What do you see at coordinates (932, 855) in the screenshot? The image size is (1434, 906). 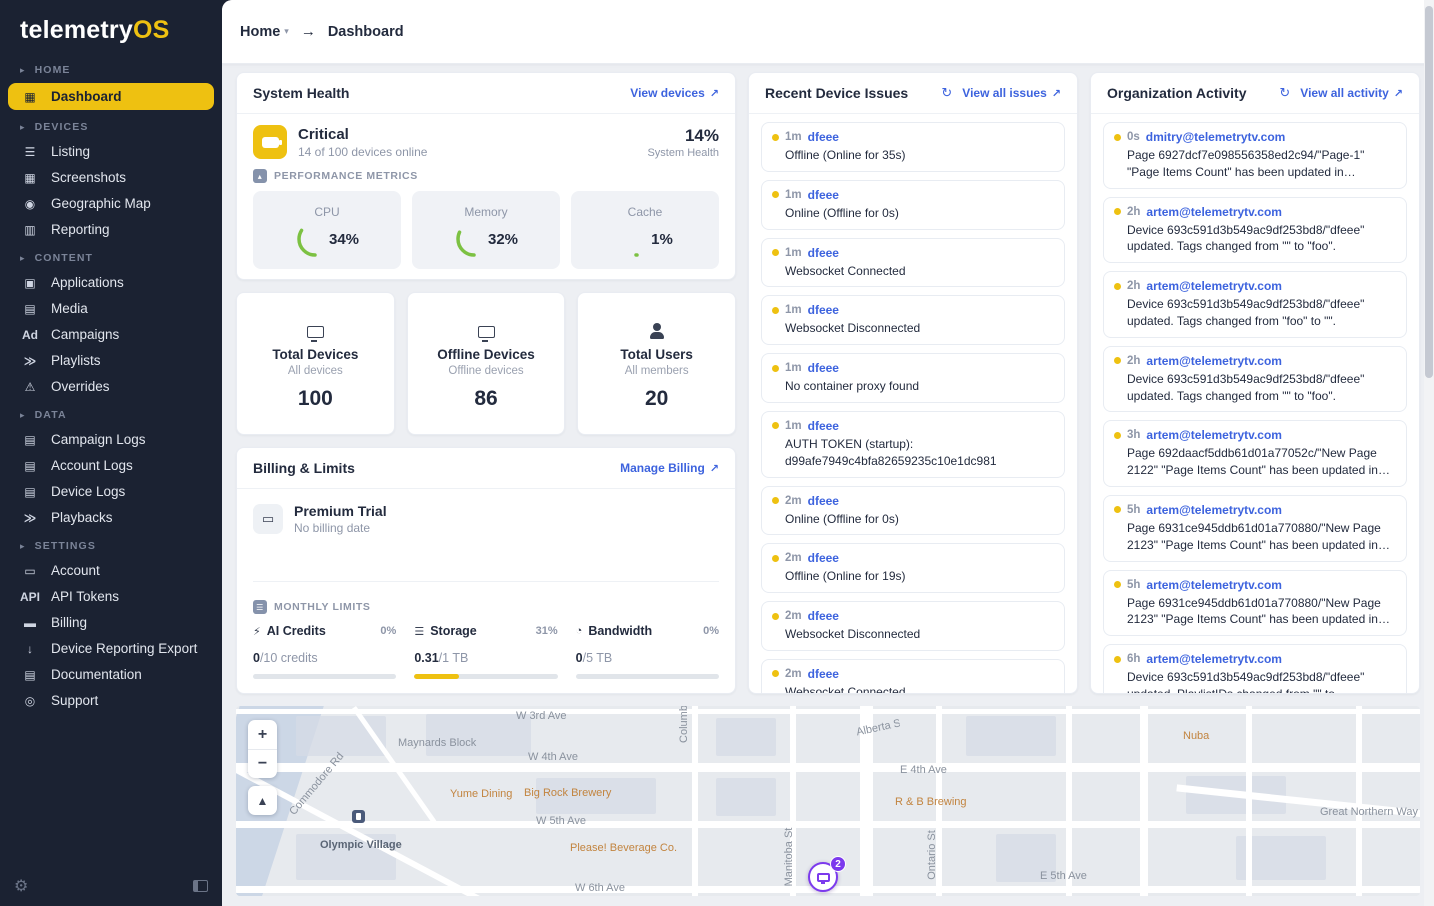 I see `map-label: Ontario St` at bounding box center [932, 855].